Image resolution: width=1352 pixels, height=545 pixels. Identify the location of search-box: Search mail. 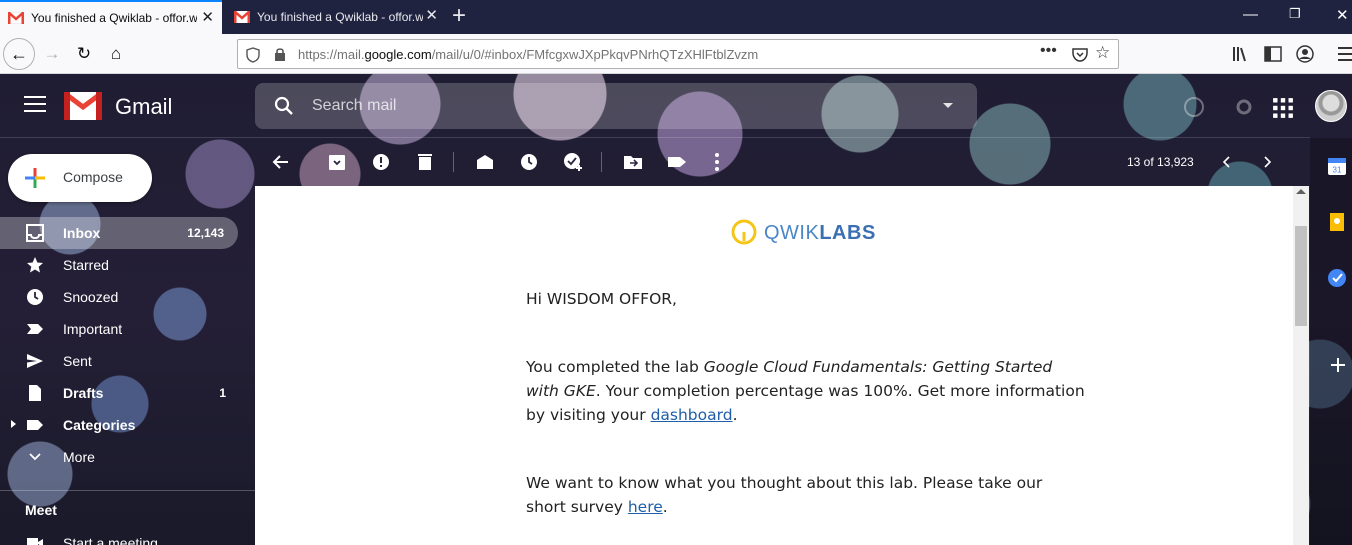
(616, 106).